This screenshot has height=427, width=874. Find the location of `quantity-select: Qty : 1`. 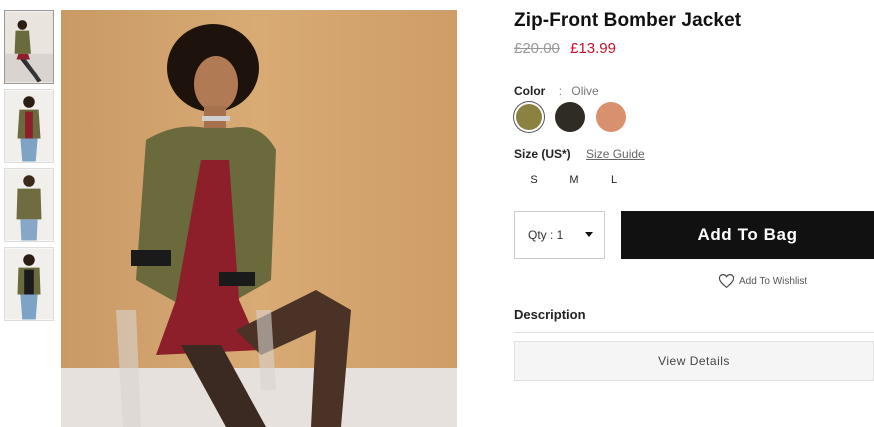

quantity-select: Qty : 1 is located at coordinates (559, 235).